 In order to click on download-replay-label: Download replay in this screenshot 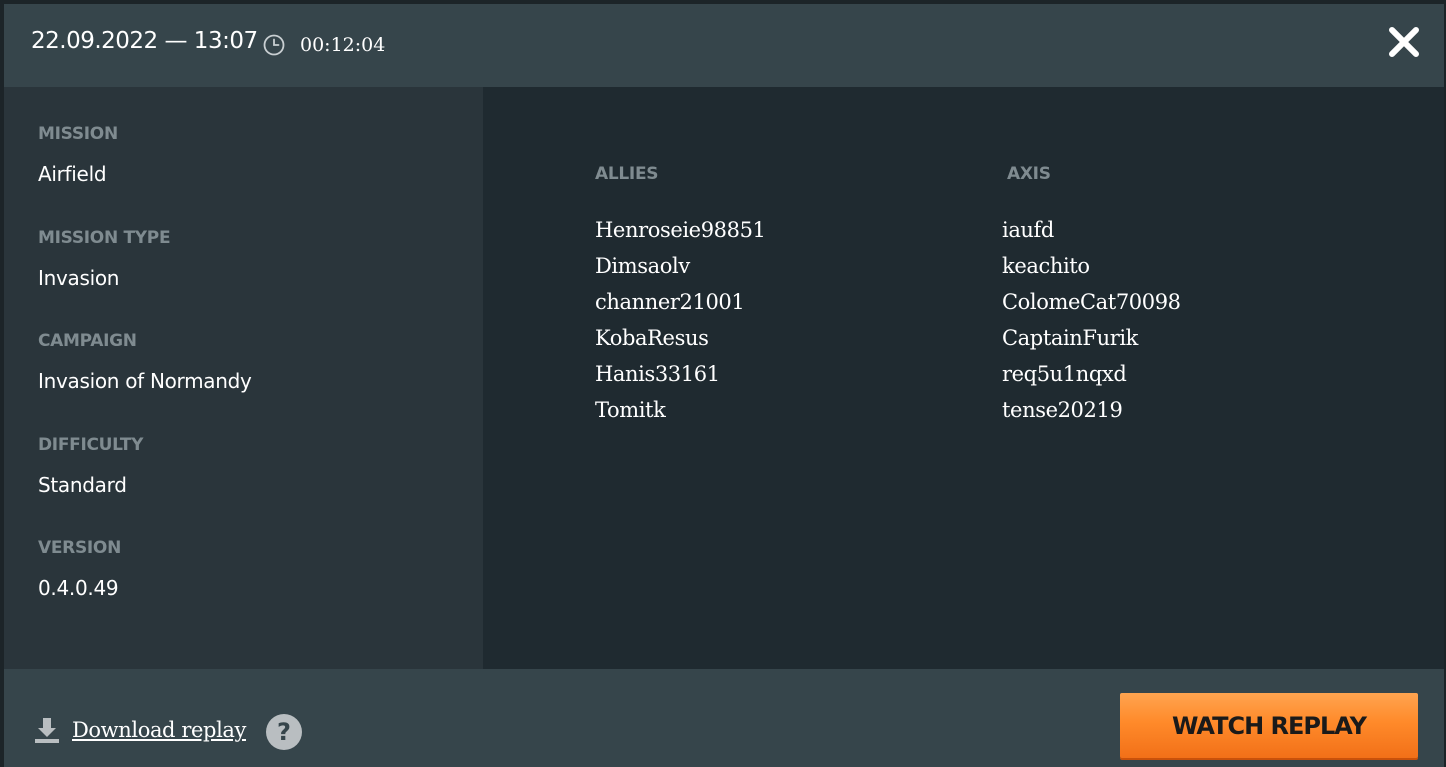, I will do `click(159, 730)`.